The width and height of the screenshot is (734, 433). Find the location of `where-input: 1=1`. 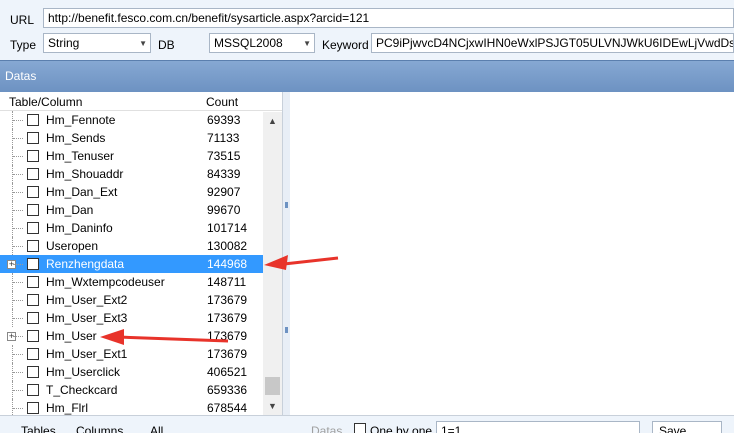

where-input: 1=1 is located at coordinates (538, 427).